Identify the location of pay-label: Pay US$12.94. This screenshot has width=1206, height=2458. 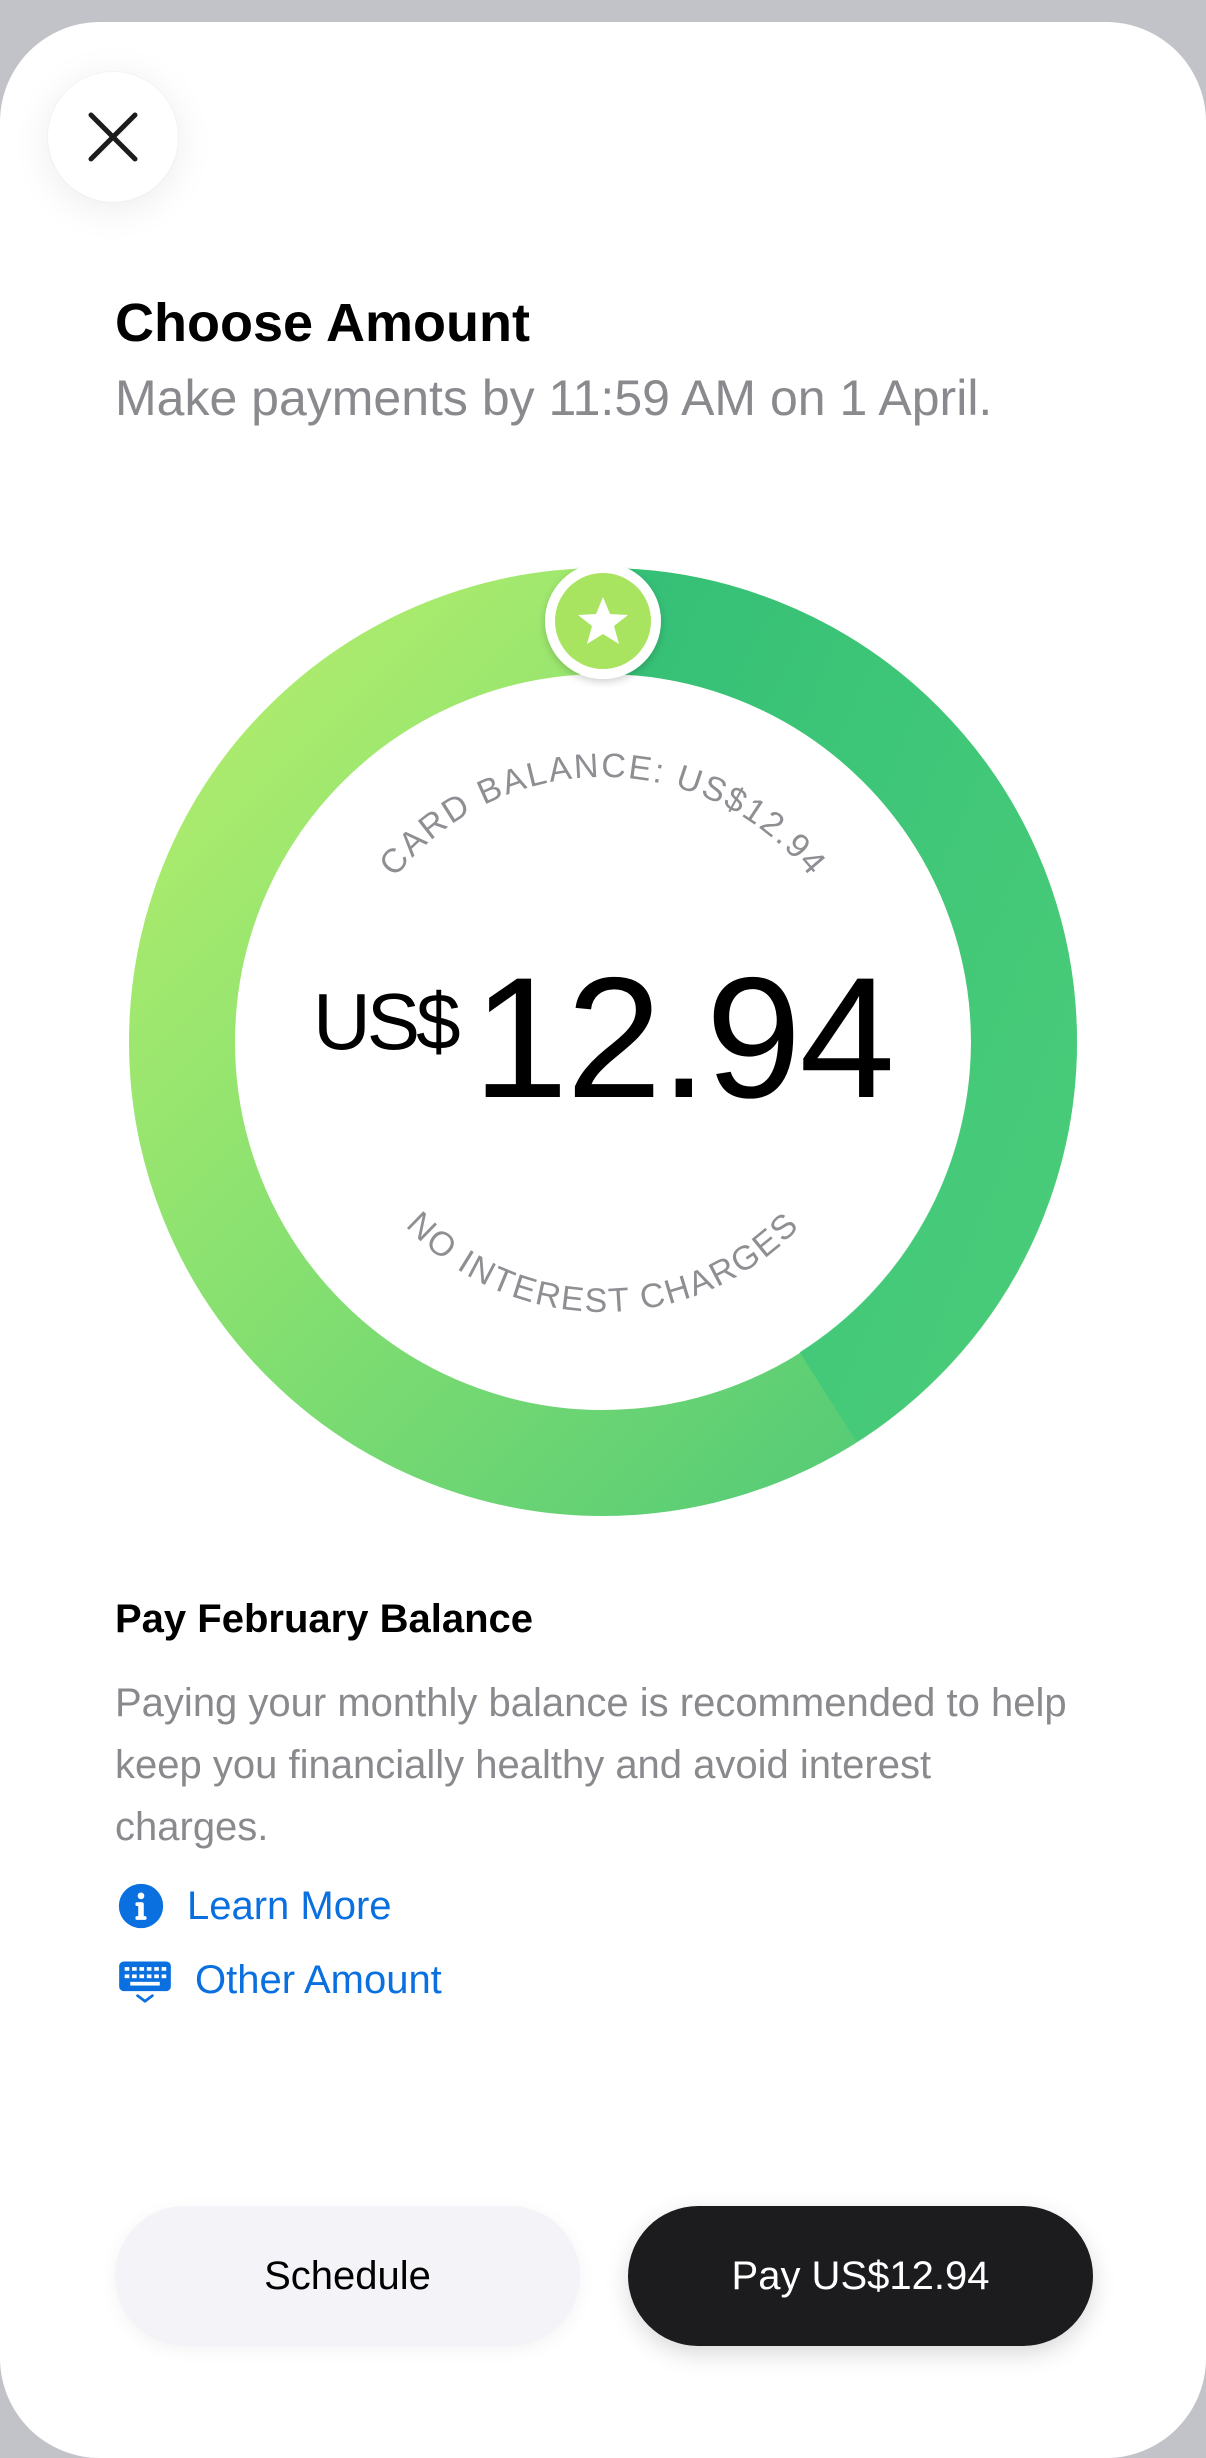
(860, 2275).